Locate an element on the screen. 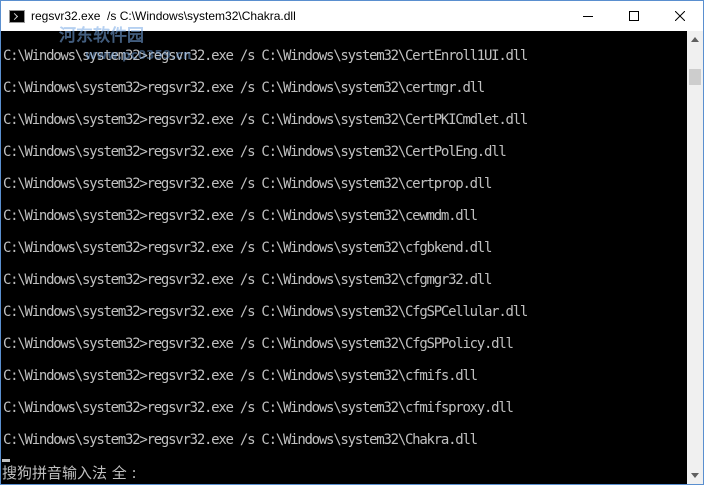 The image size is (704, 485). chevron-up-icon is located at coordinates (695, 39).